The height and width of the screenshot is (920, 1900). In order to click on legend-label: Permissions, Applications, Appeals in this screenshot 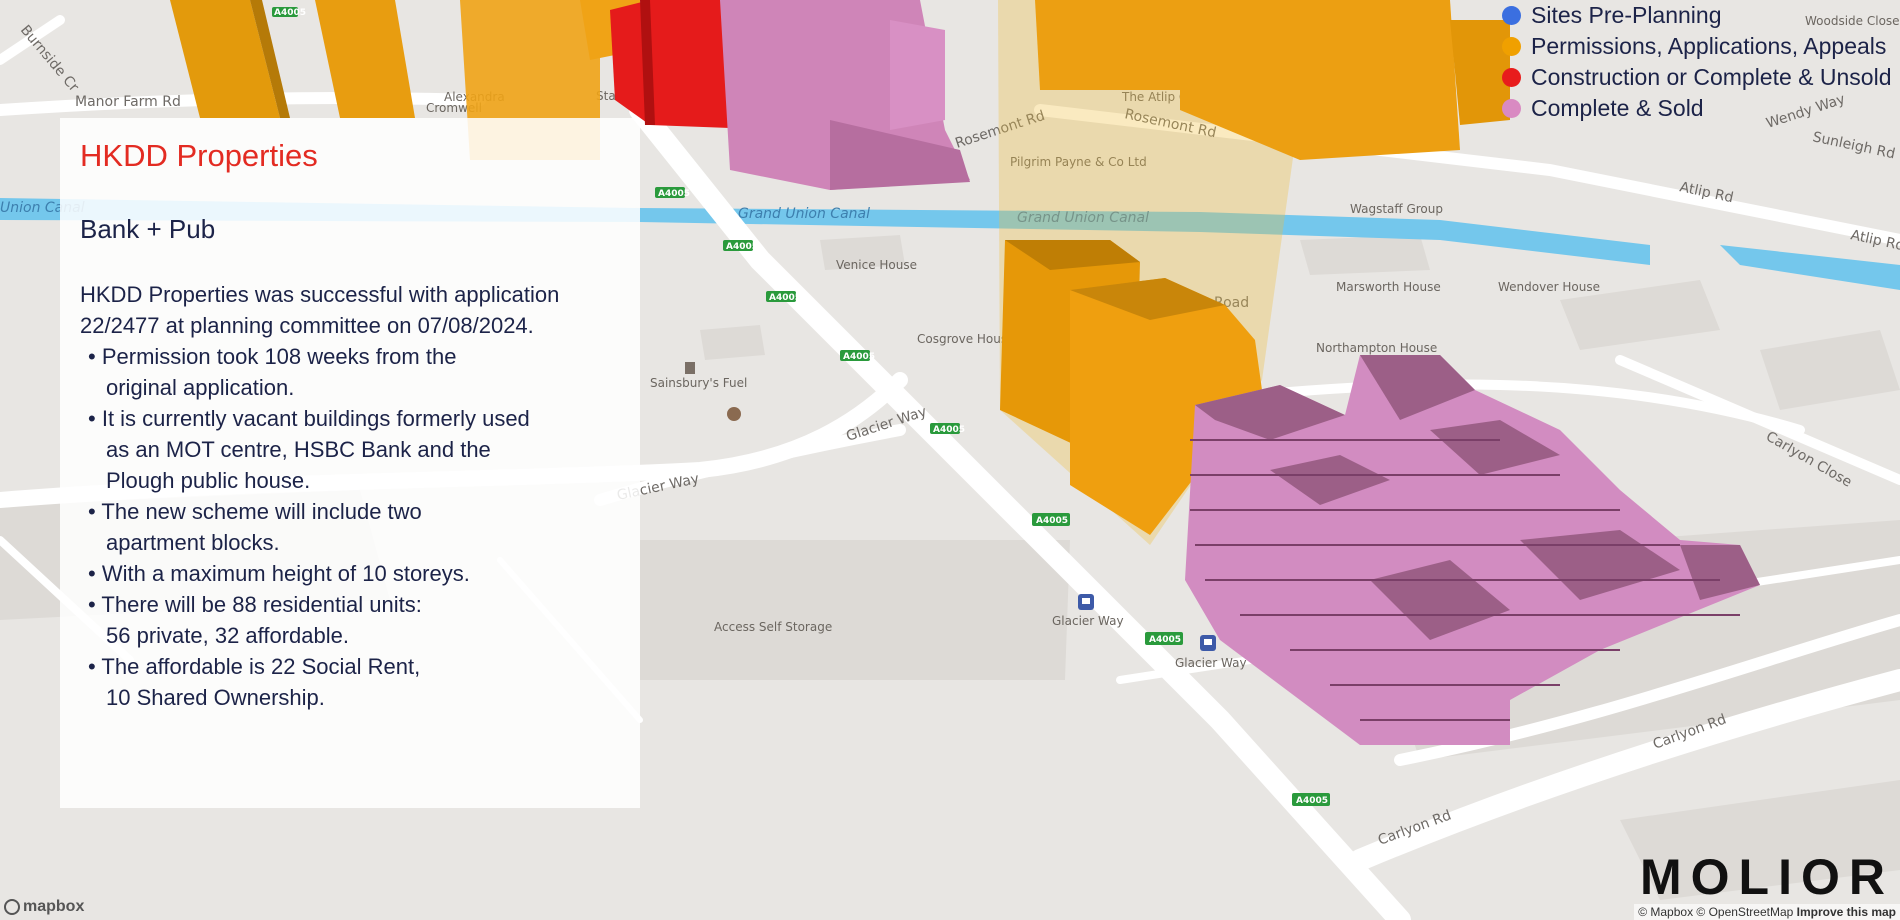, I will do `click(1709, 46)`.